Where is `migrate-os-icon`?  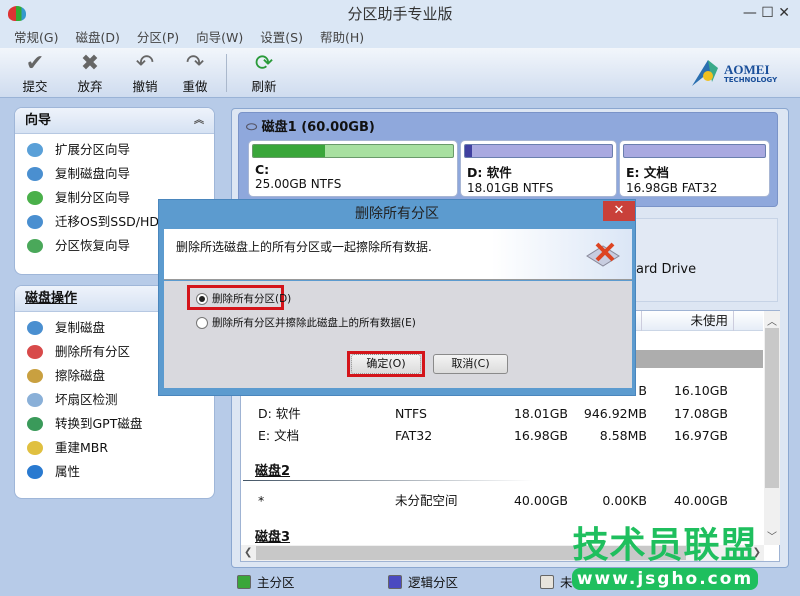
migrate-os-icon is located at coordinates (35, 222).